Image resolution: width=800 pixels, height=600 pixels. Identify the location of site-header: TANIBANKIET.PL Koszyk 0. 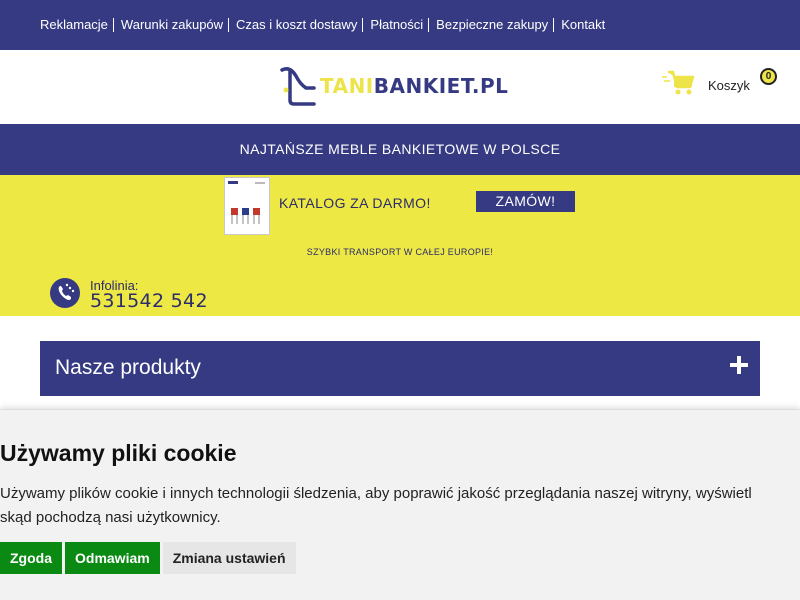
(400, 87).